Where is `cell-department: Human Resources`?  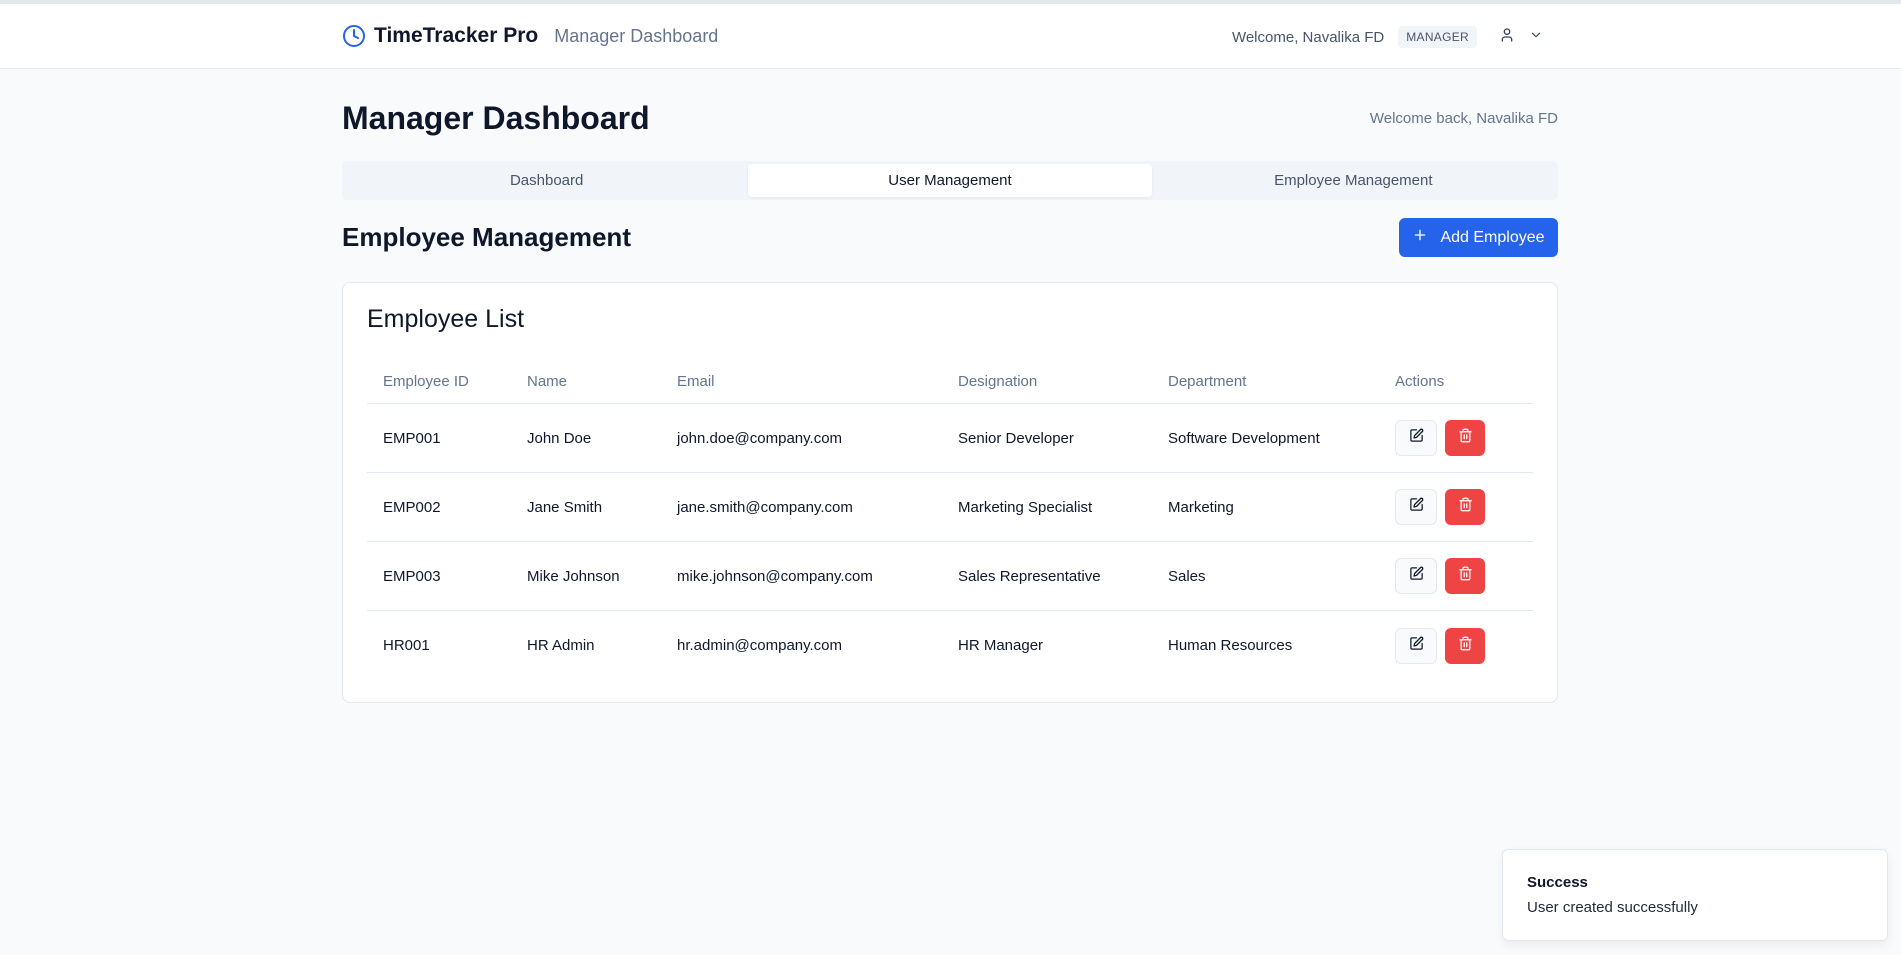 cell-department: Human Resources is located at coordinates (1230, 645).